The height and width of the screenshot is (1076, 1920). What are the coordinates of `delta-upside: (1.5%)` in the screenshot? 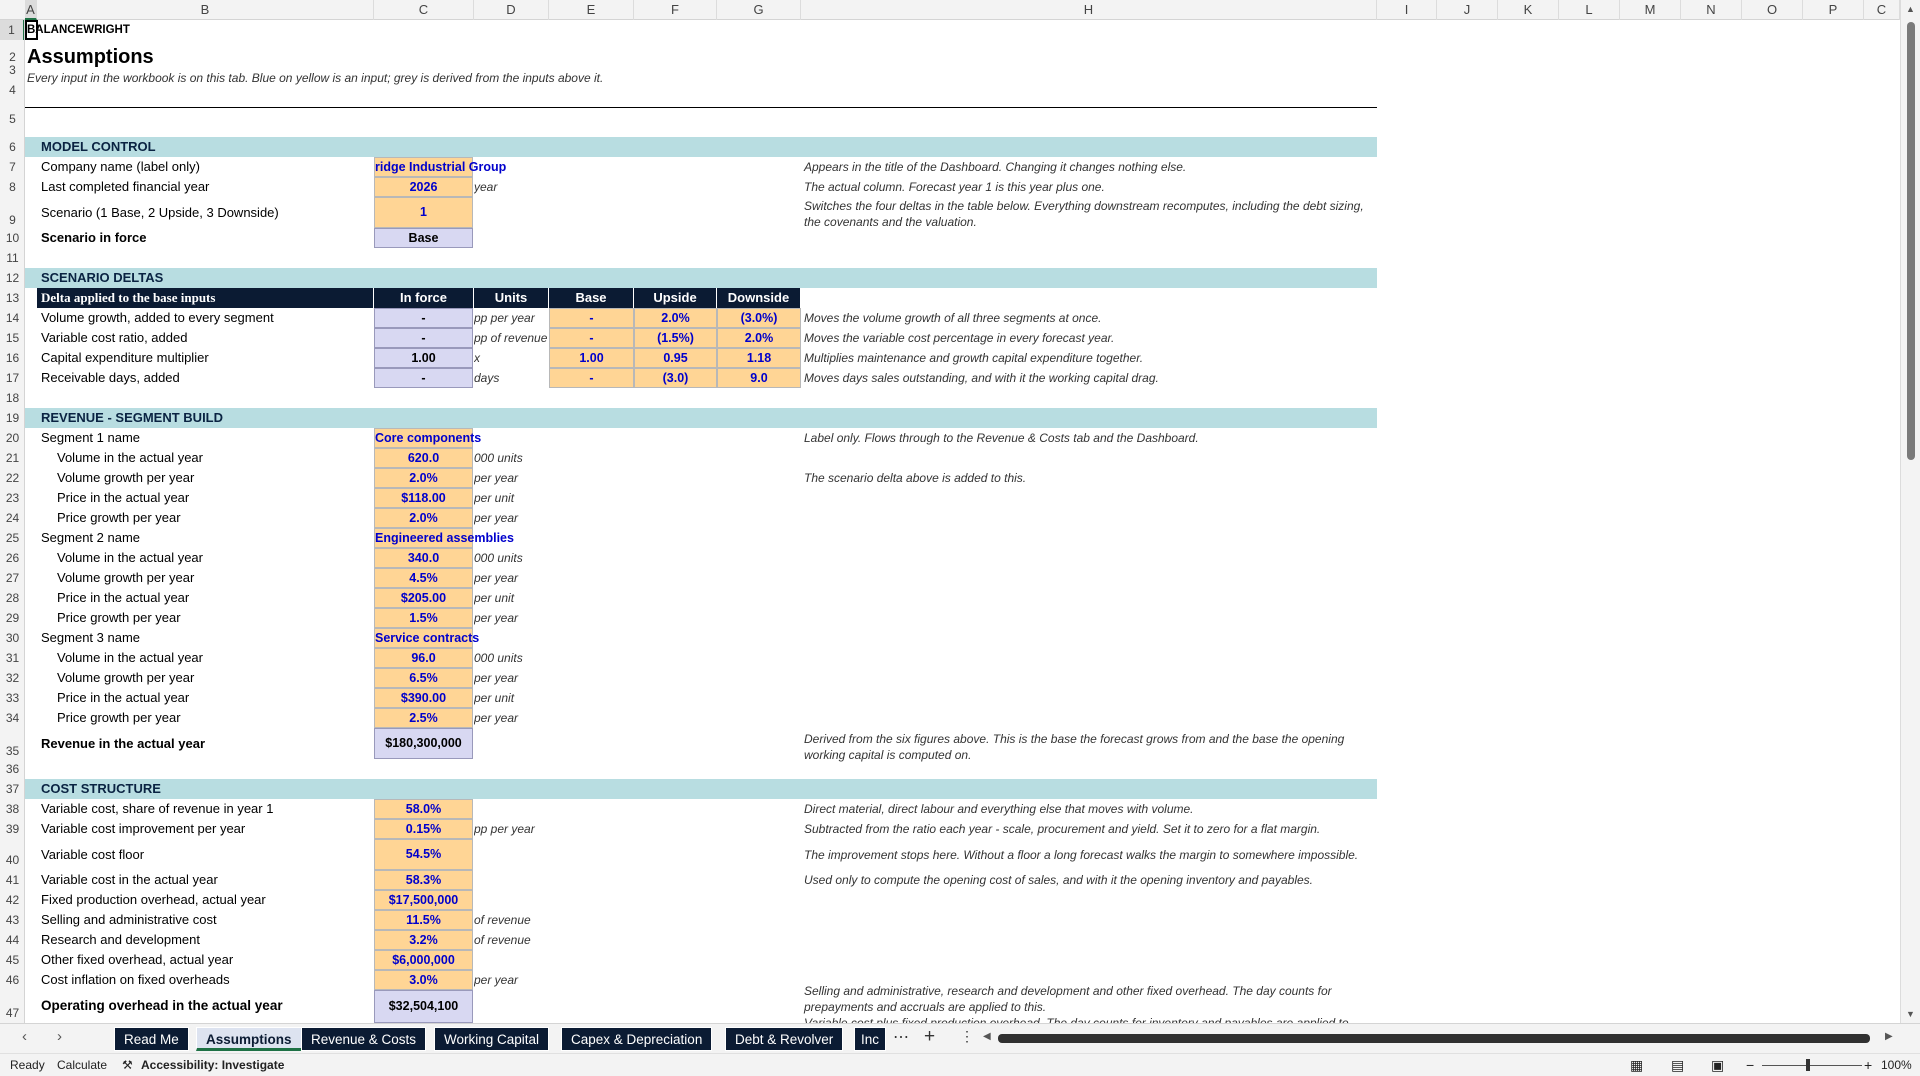 It's located at (675, 338).